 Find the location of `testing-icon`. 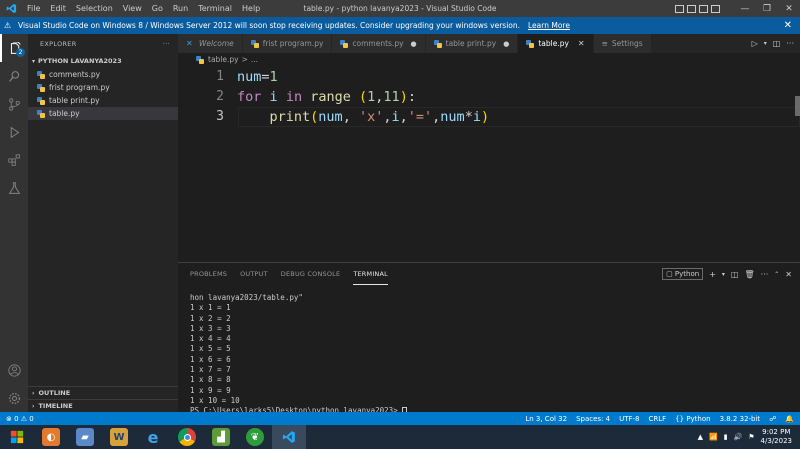

testing-icon is located at coordinates (14, 188).